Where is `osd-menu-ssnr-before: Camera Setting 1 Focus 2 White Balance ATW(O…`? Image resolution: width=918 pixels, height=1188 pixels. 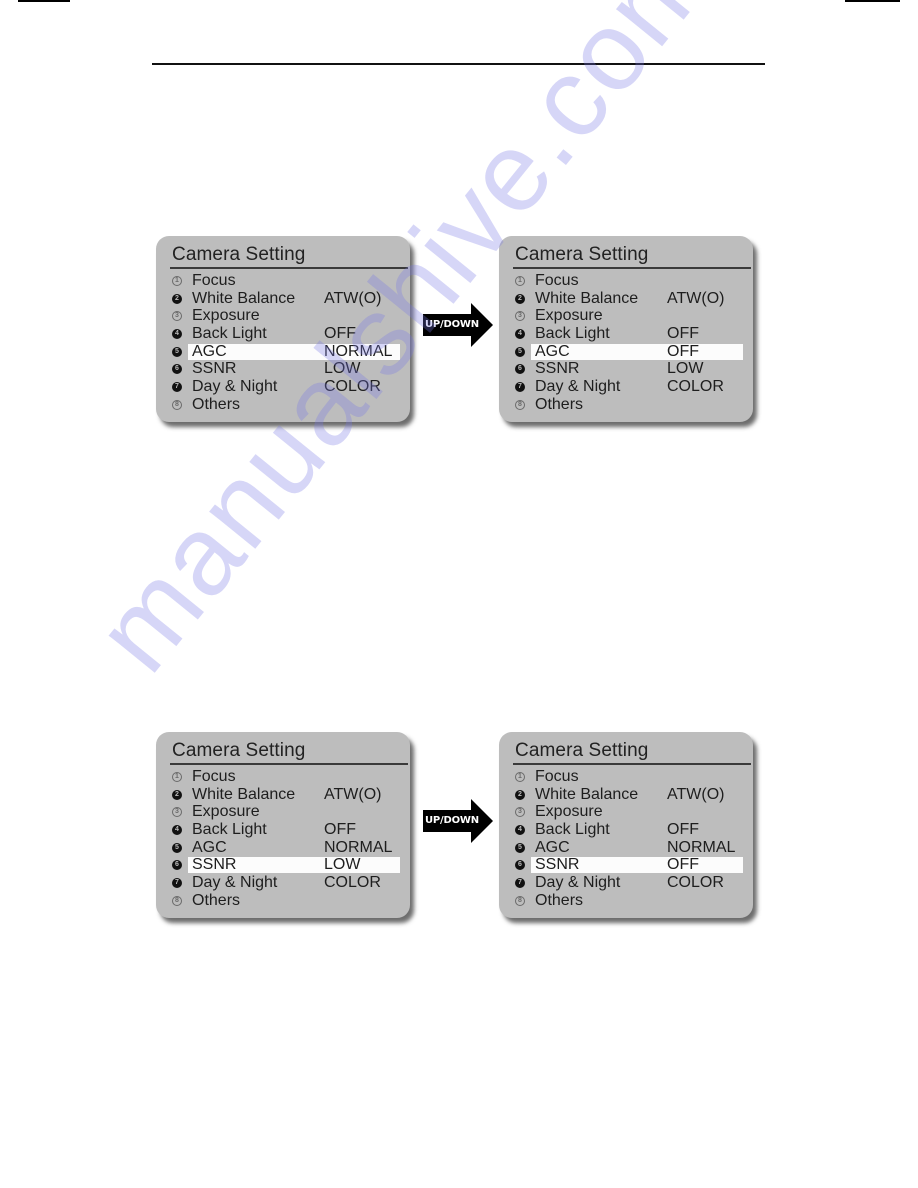 osd-menu-ssnr-before: Camera Setting 1 Focus 2 White Balance ATW(O… is located at coordinates (283, 825).